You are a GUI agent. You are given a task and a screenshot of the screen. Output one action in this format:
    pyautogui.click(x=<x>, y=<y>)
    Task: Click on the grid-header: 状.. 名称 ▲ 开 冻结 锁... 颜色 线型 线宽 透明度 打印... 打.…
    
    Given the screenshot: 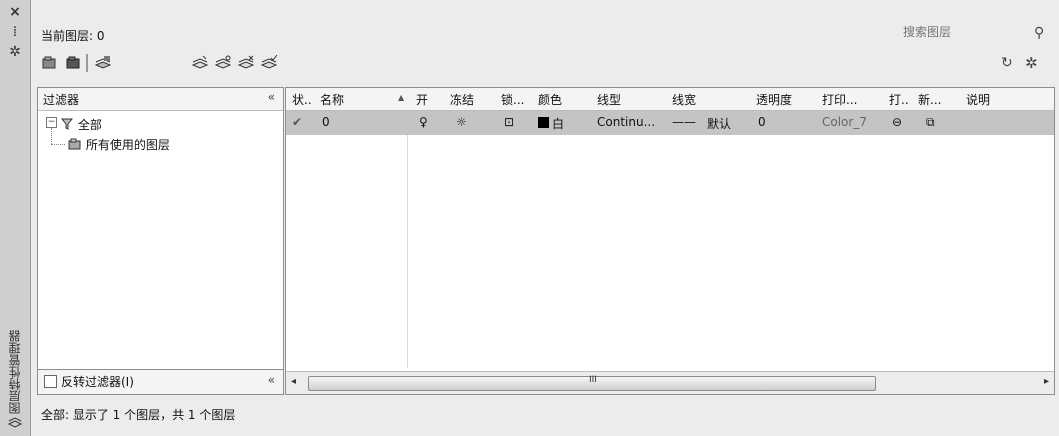 What is the action you would take?
    pyautogui.click(x=670, y=99)
    